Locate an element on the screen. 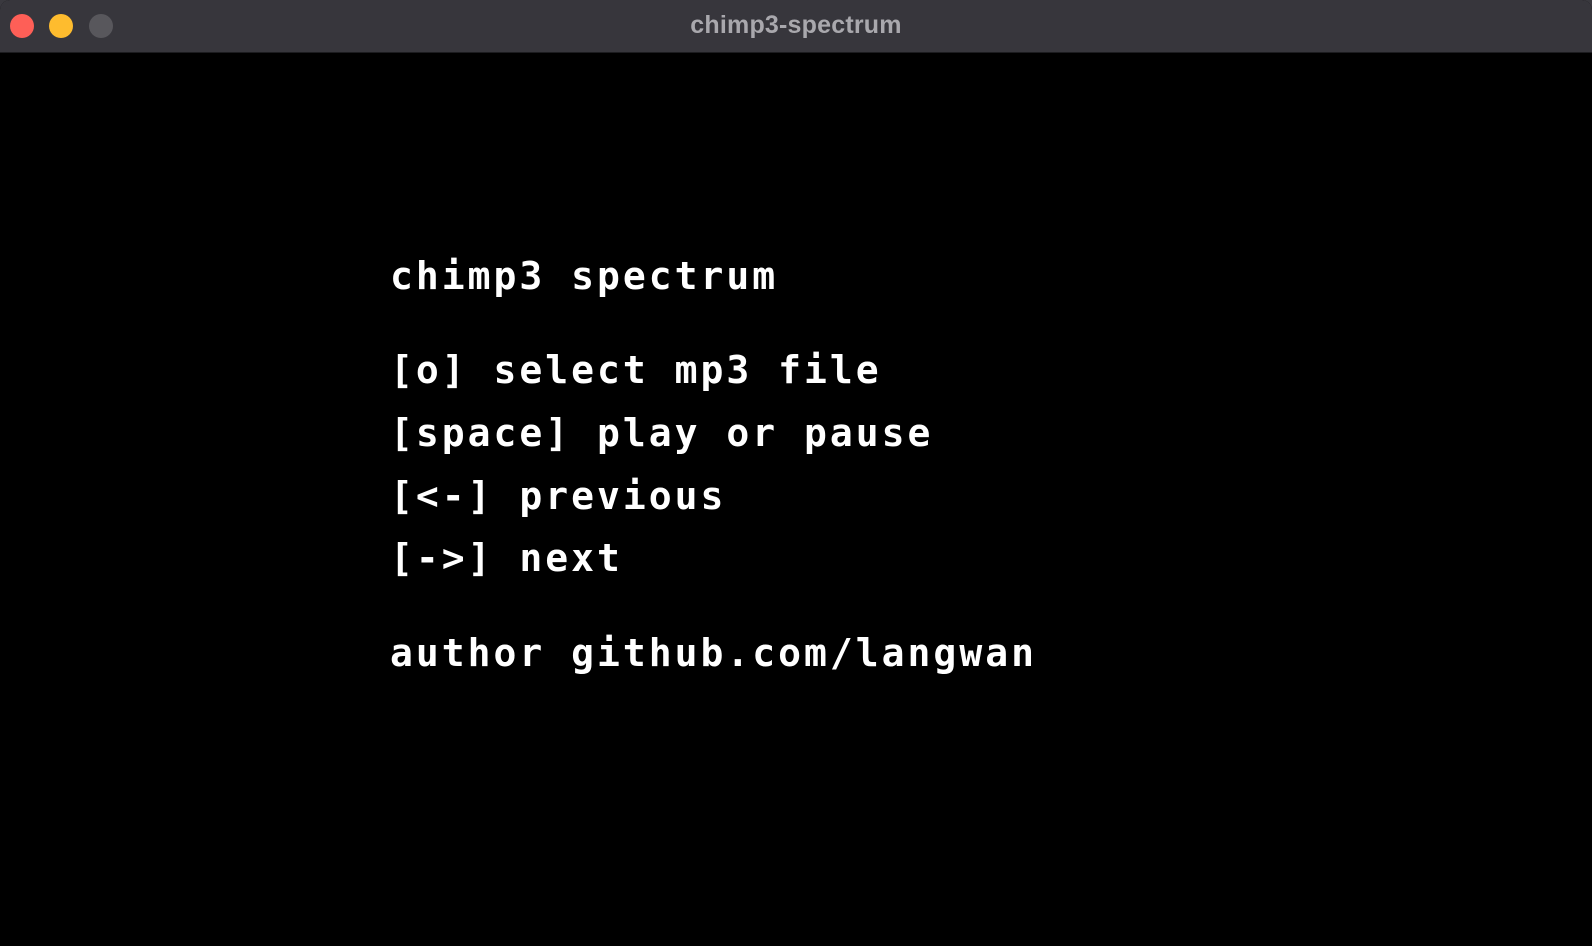 The height and width of the screenshot is (946, 1592). title-bar: chimp3-spectrum is located at coordinates (796, 26).